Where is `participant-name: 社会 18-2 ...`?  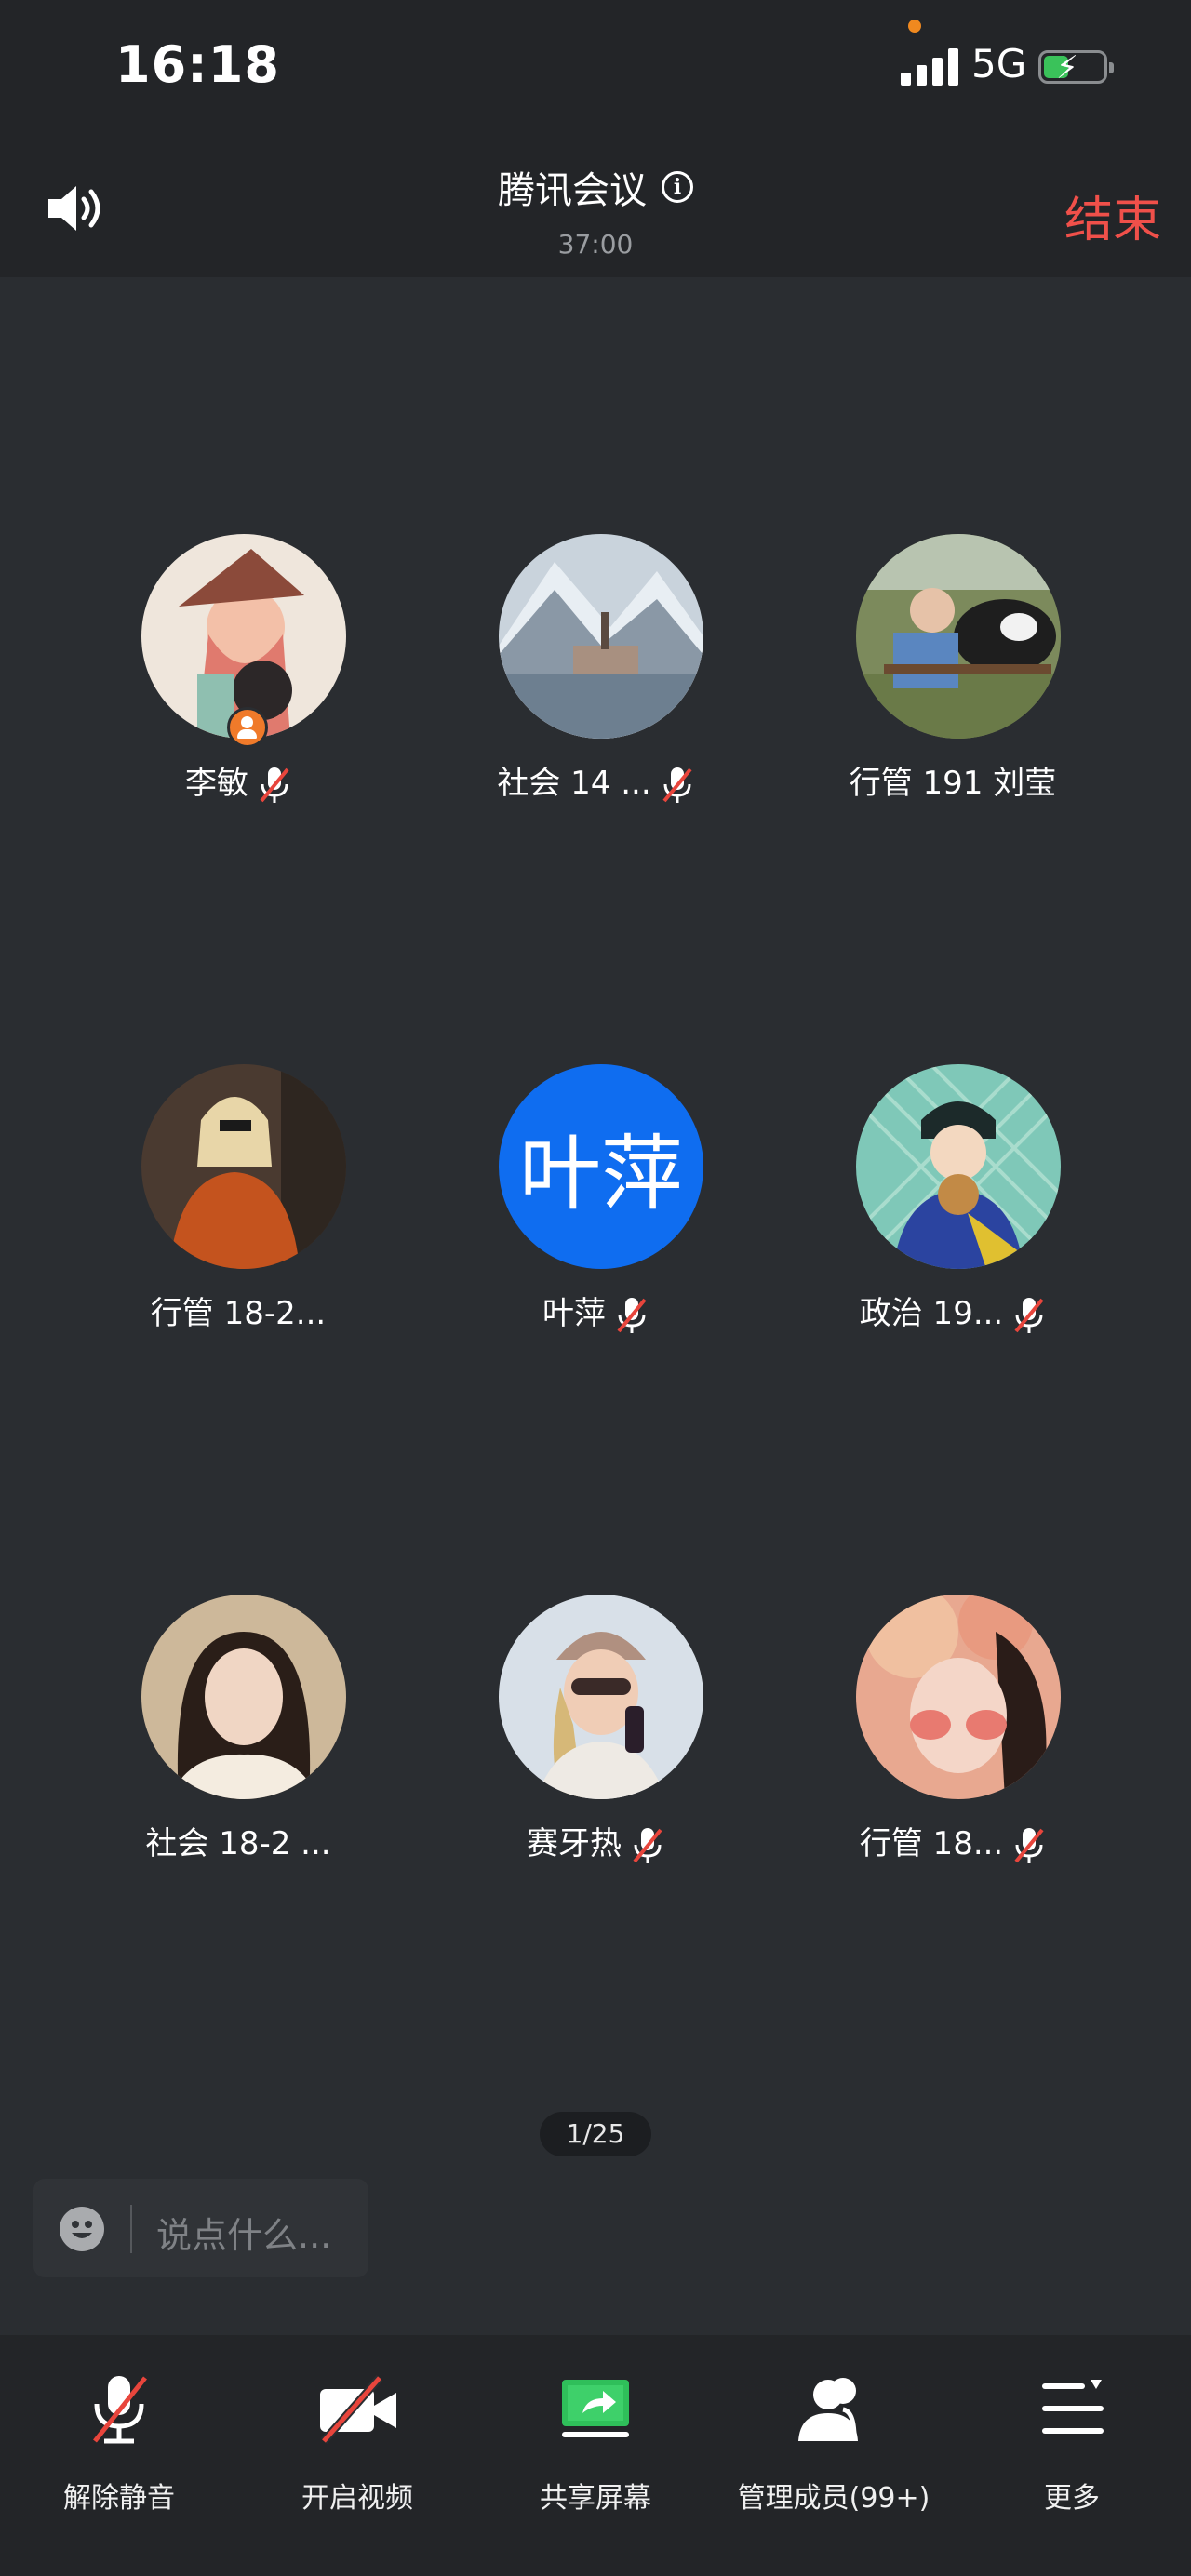 participant-name: 社会 18-2 ... is located at coordinates (238, 1843).